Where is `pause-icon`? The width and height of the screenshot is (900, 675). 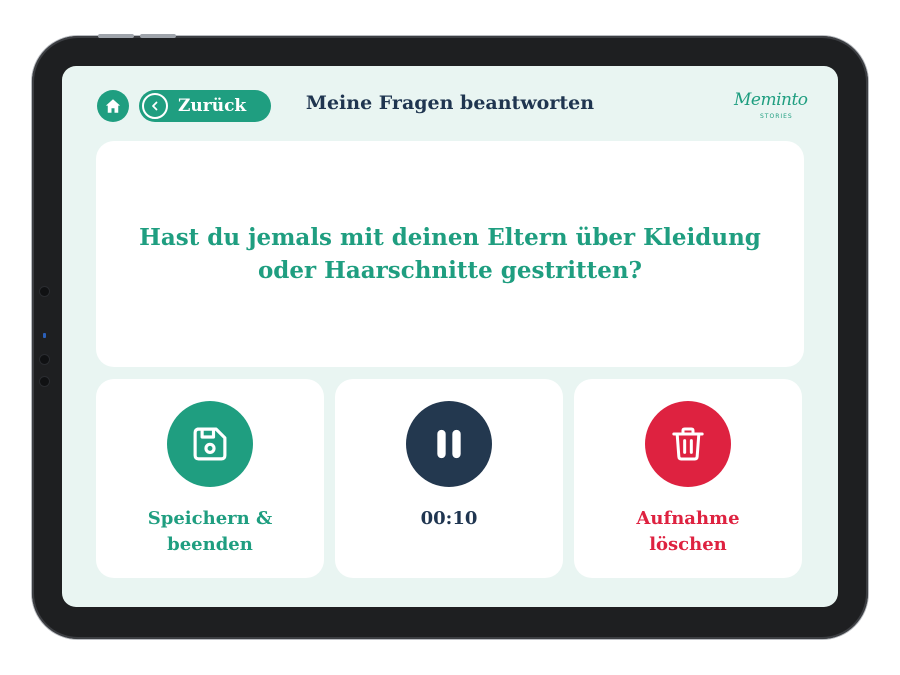
pause-icon is located at coordinates (449, 444).